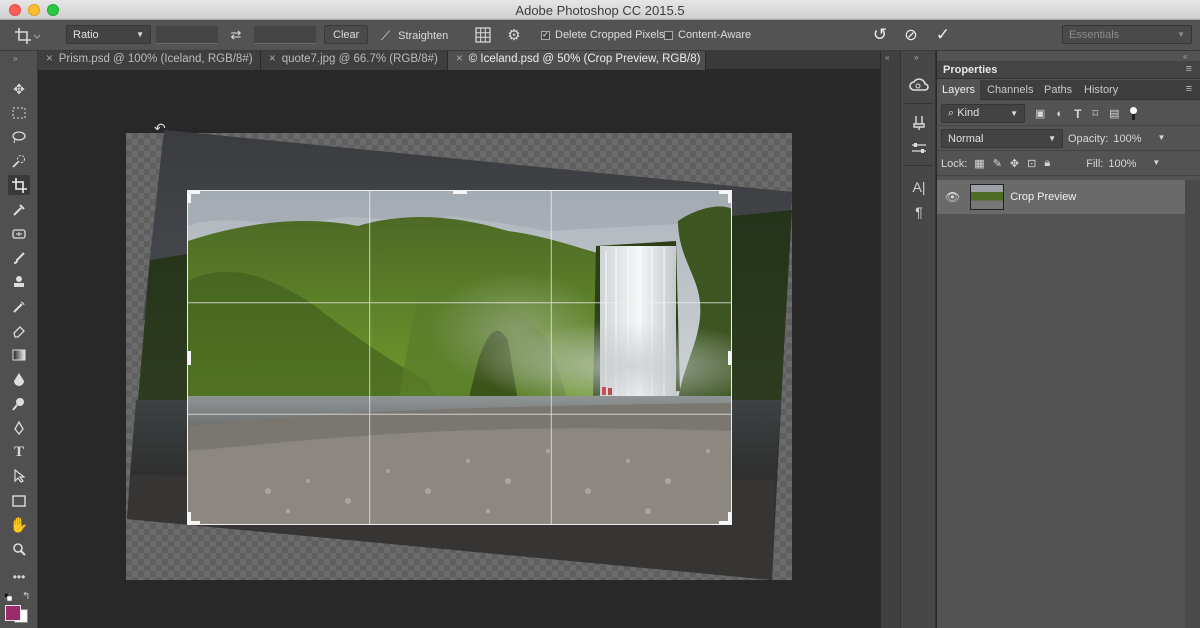 This screenshot has width=1200, height=628. Describe the element at coordinates (887, 57) in the screenshot. I see `collapse-dock-icon: «` at that location.